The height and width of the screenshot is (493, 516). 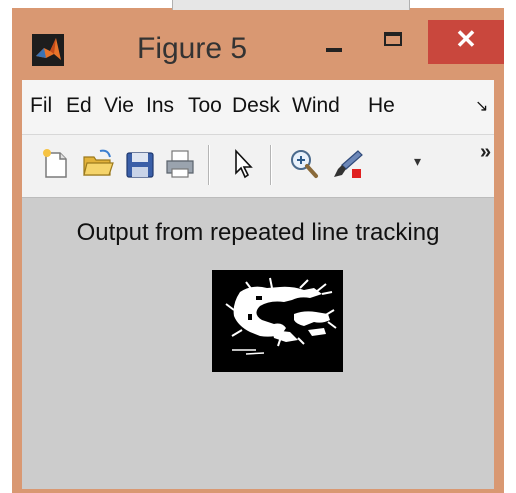 What do you see at coordinates (98, 164) in the screenshot?
I see `open-folder-icon` at bounding box center [98, 164].